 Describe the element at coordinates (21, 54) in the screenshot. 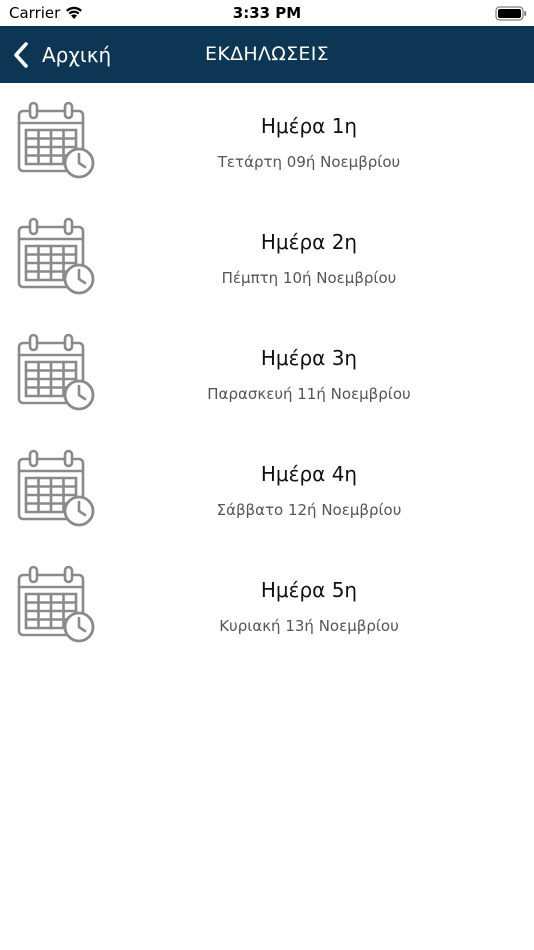

I see `chevron-left-icon` at that location.